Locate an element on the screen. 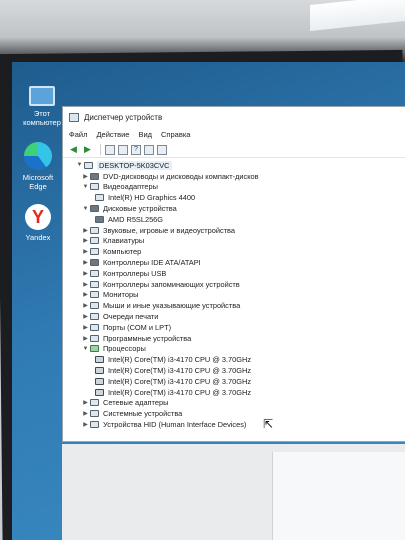 The image size is (405, 540). tree-node-label: Компьютер is located at coordinates (122, 252).